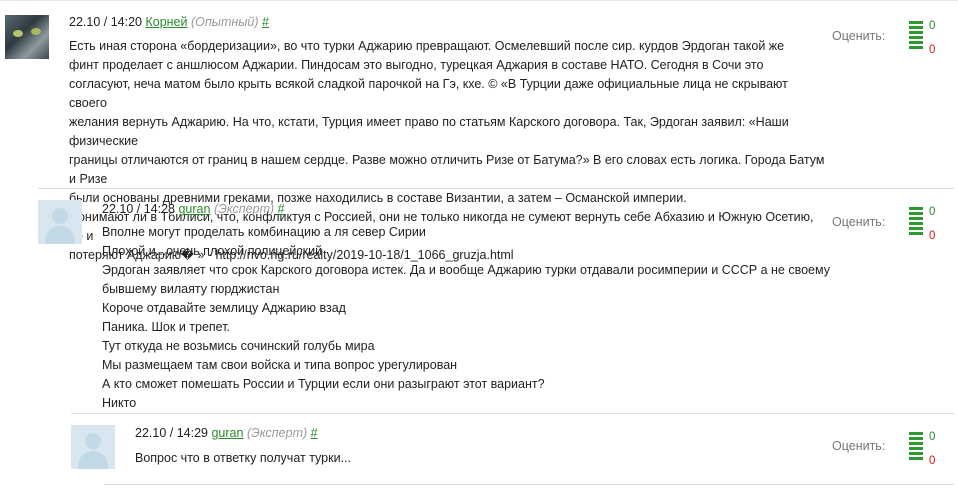 The height and width of the screenshot is (488, 958). I want to click on comment-meta: 22.10 / 14:20 Корней (Опытный) #, so click(169, 22).